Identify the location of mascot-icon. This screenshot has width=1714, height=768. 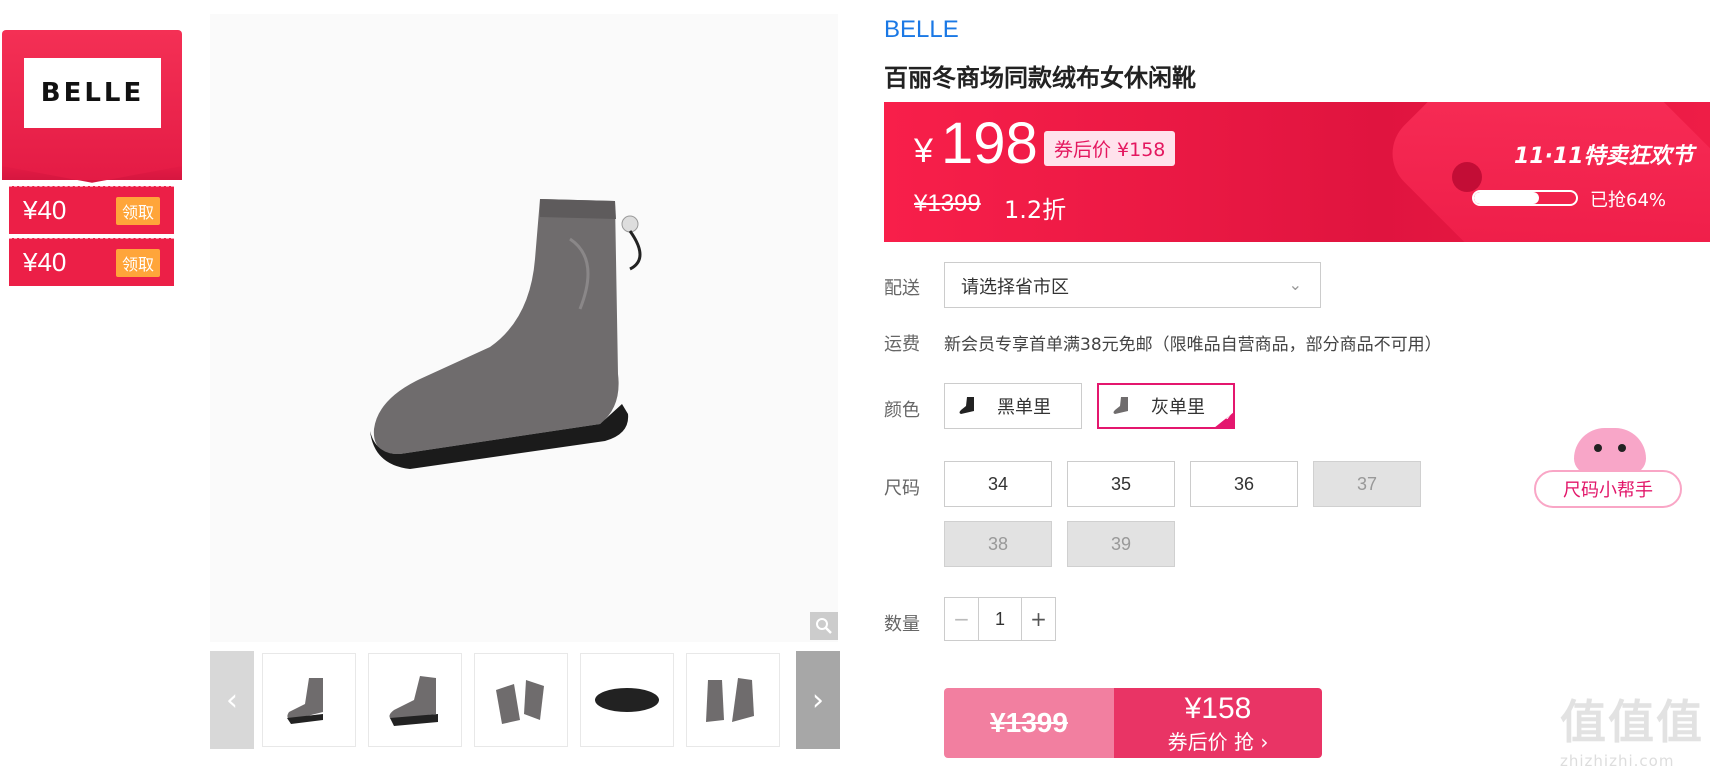
(1610, 451).